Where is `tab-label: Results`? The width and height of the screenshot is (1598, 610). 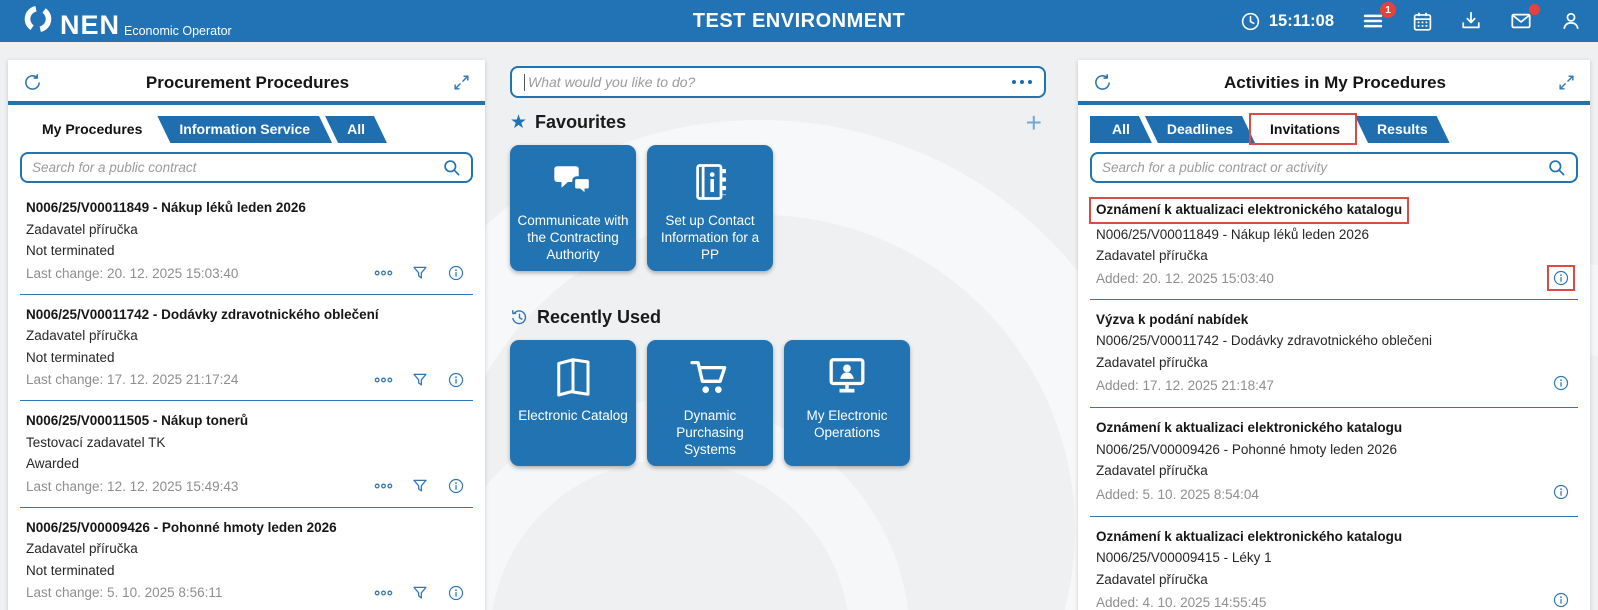 tab-label: Results is located at coordinates (1402, 129).